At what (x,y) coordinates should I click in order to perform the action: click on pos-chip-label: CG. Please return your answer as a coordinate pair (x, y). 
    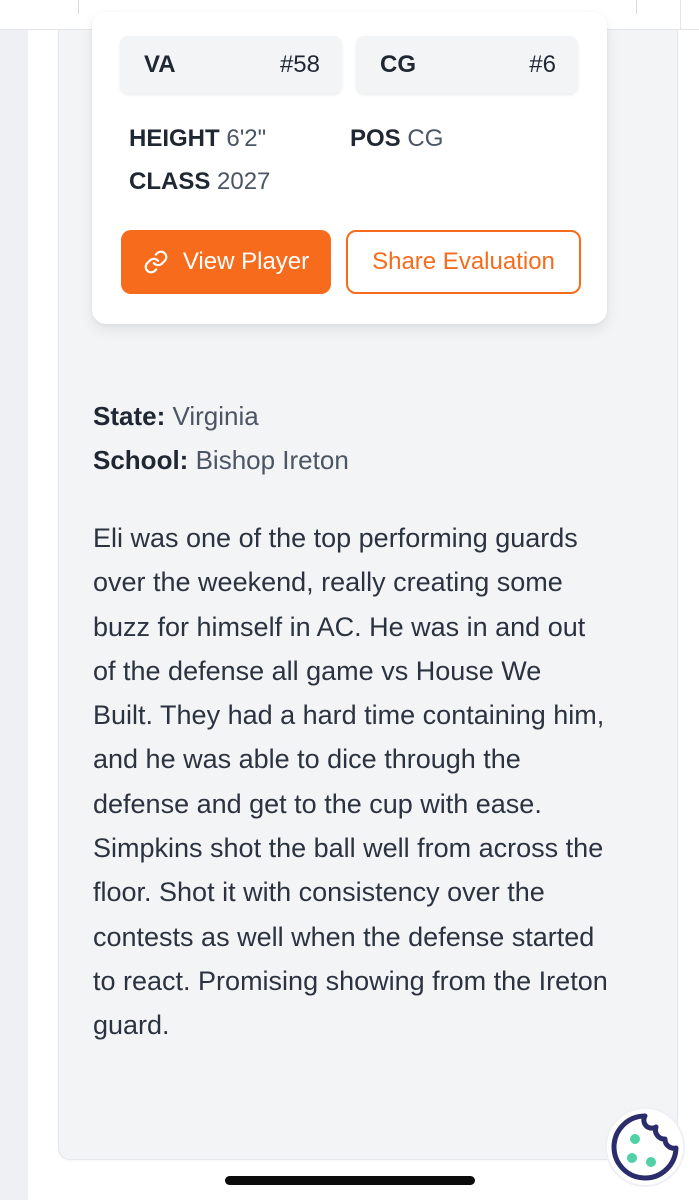
    Looking at the image, I should click on (398, 64).